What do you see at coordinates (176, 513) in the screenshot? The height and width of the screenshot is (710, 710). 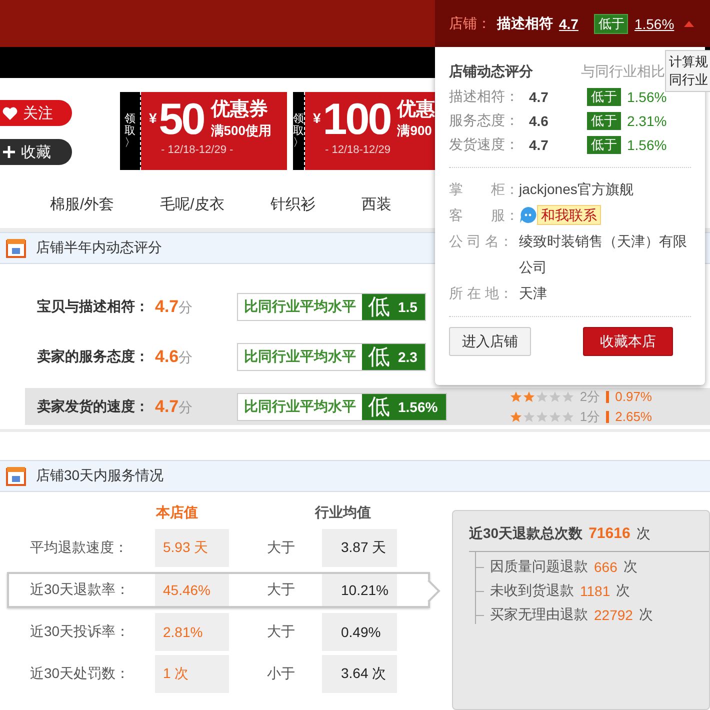 I see `column-header: 本店值` at bounding box center [176, 513].